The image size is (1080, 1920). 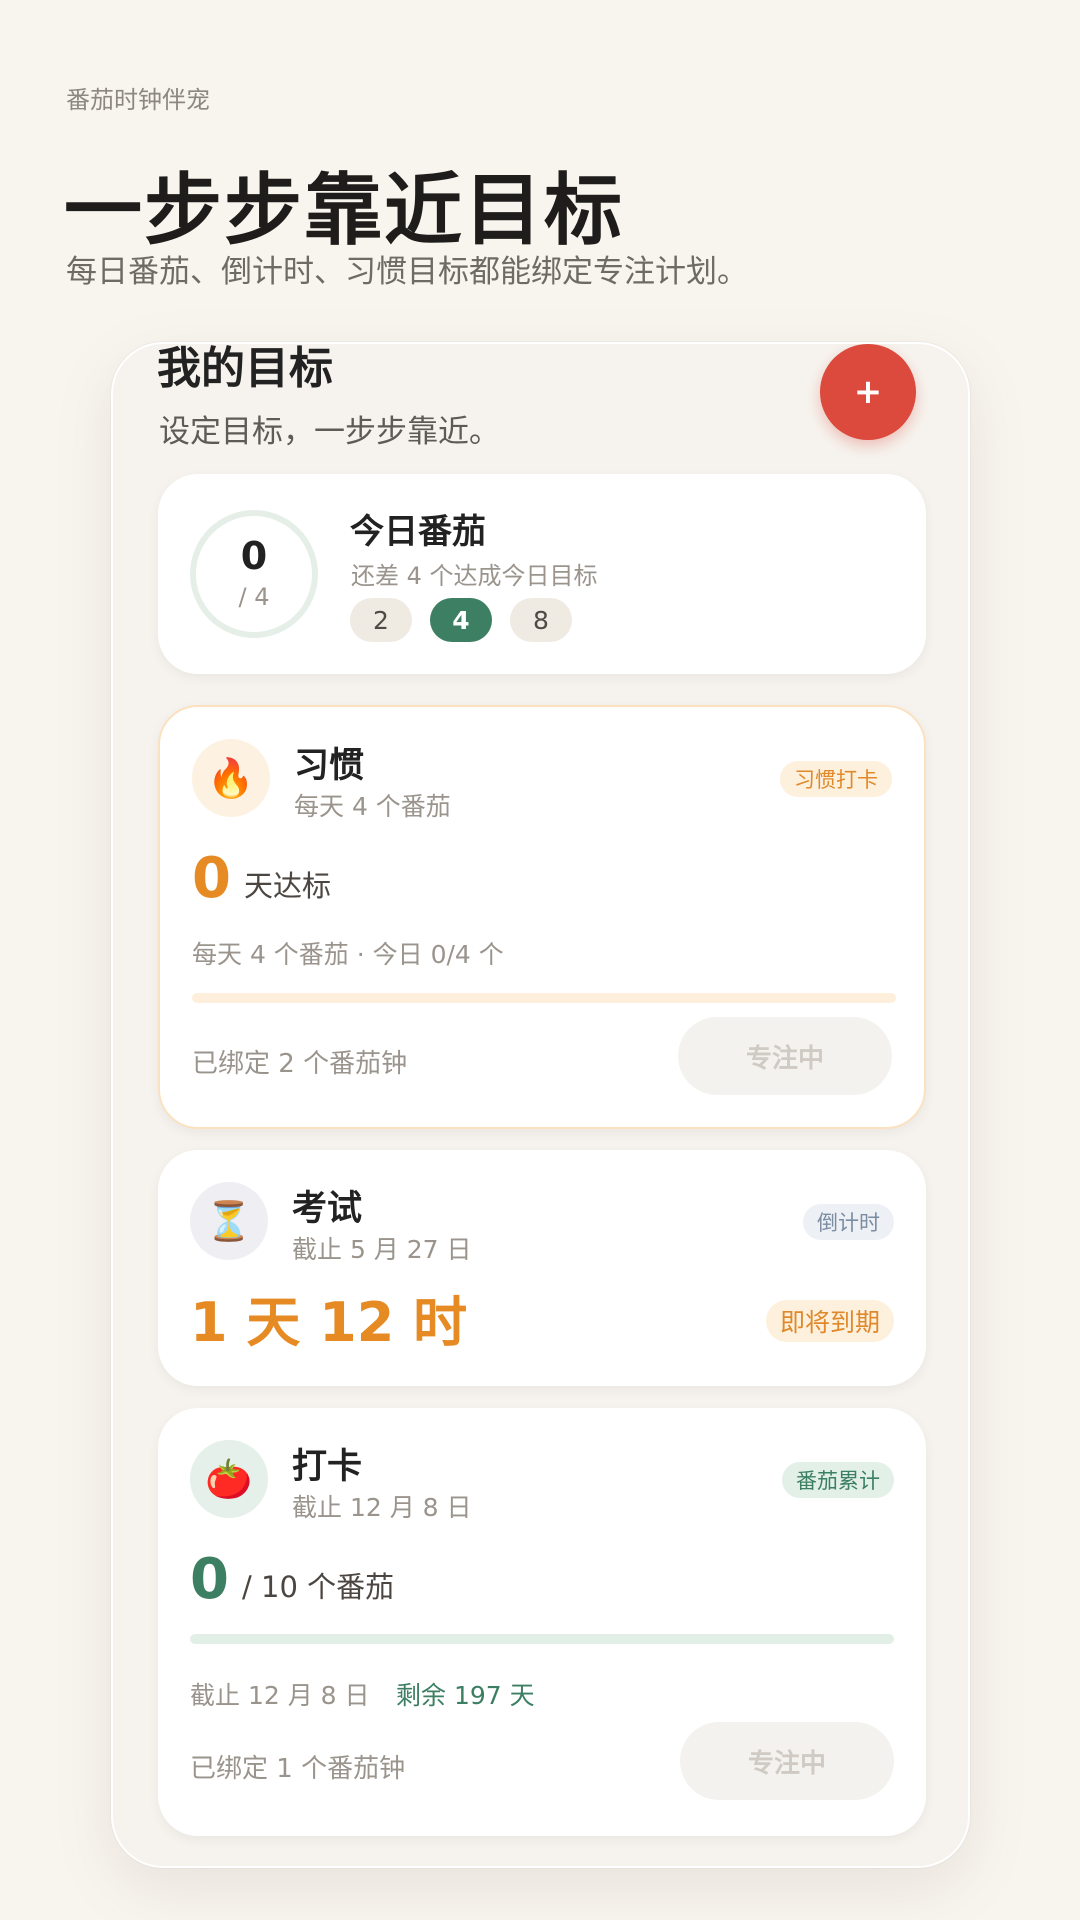 I want to click on today-subtitle: 还差 4 个达成今日目标, so click(x=474, y=576).